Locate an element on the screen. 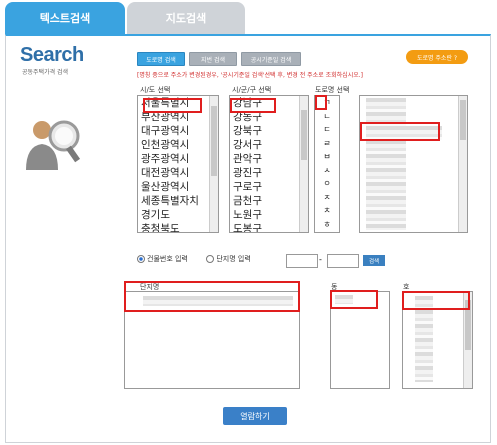 The width and height of the screenshot is (497, 445). road-name-search-button: 도로명 검색 is located at coordinates (161, 59).